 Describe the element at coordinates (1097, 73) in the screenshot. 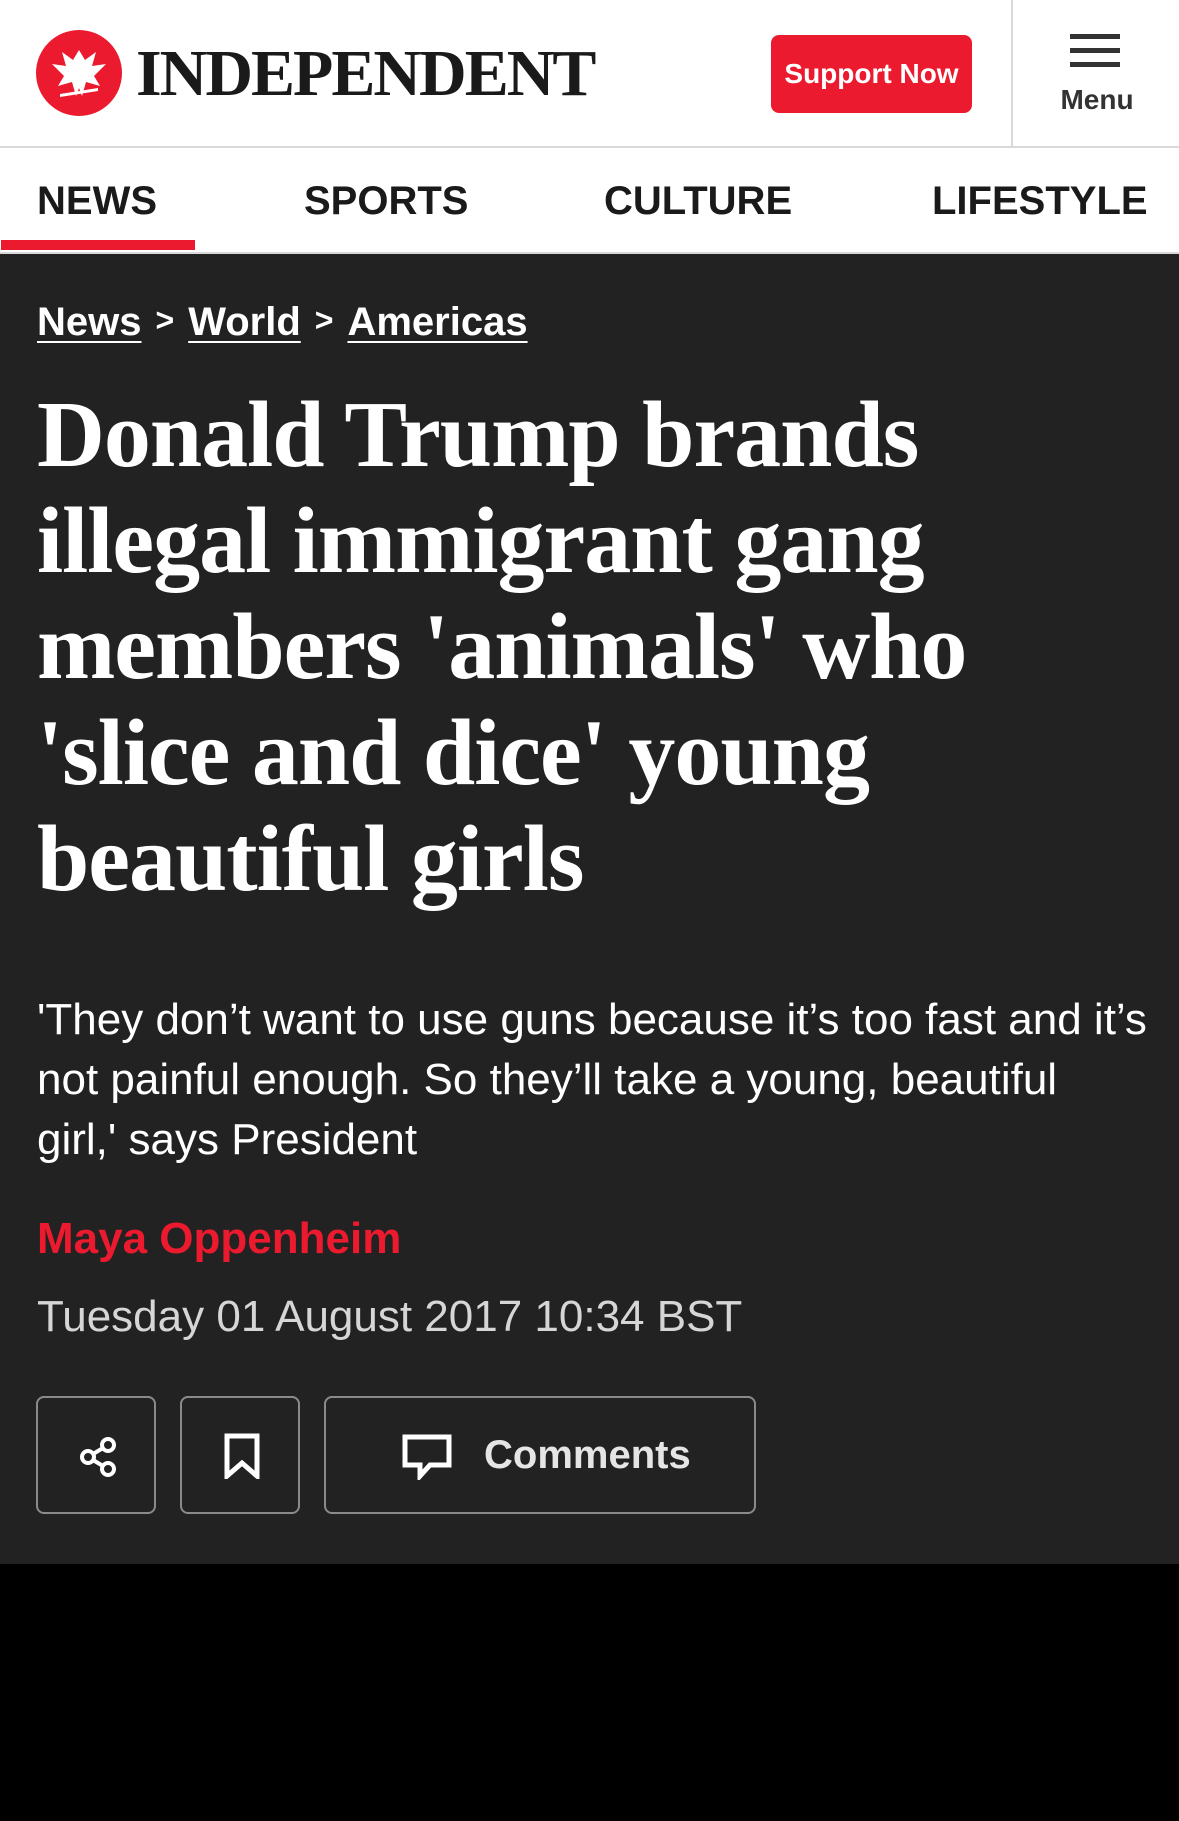

I see `menu-button: Menu` at that location.